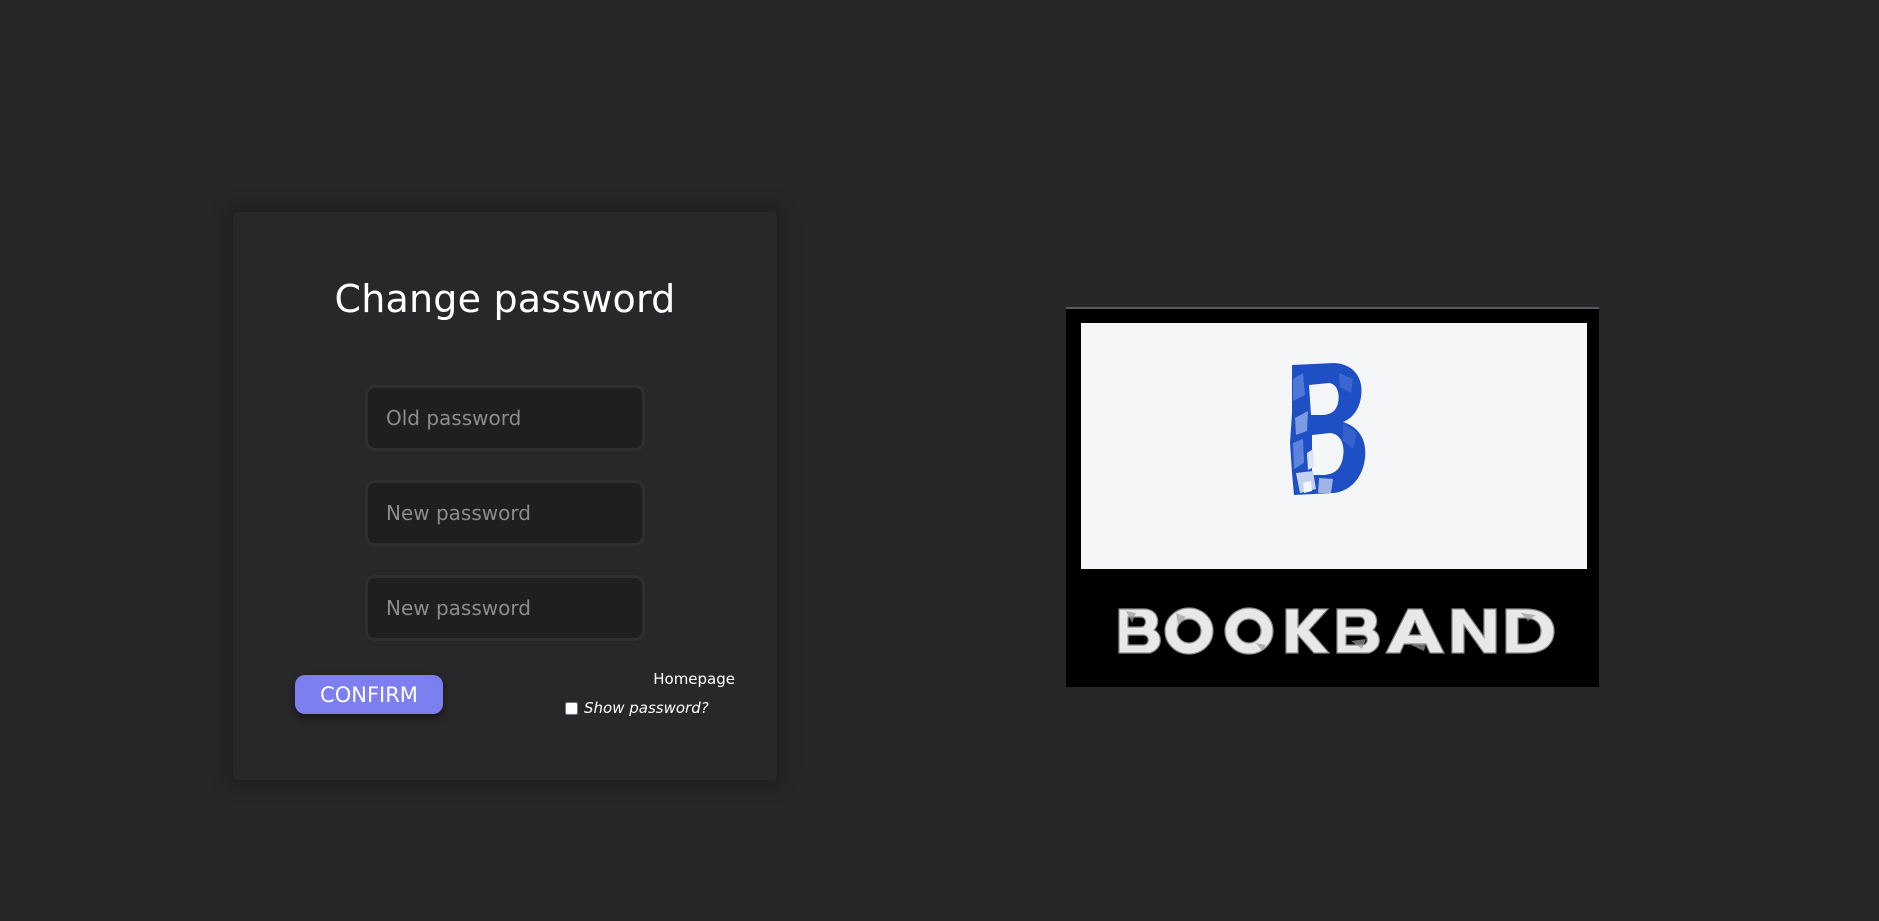 This screenshot has height=921, width=1879. I want to click on bookband-wordmark, so click(1332, 635).